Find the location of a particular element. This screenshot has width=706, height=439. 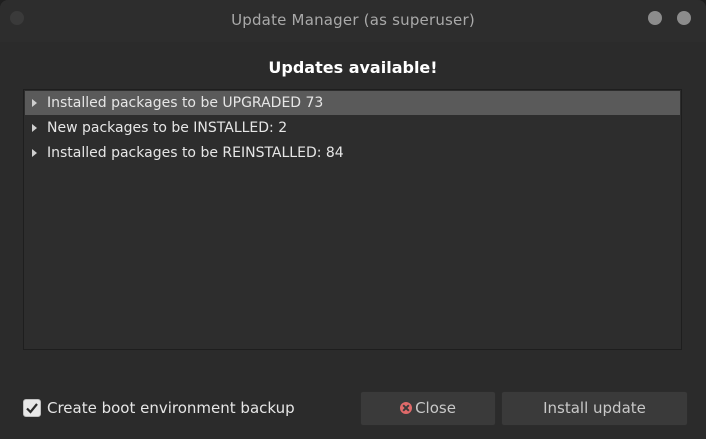

close-window-button is located at coordinates (684, 18).